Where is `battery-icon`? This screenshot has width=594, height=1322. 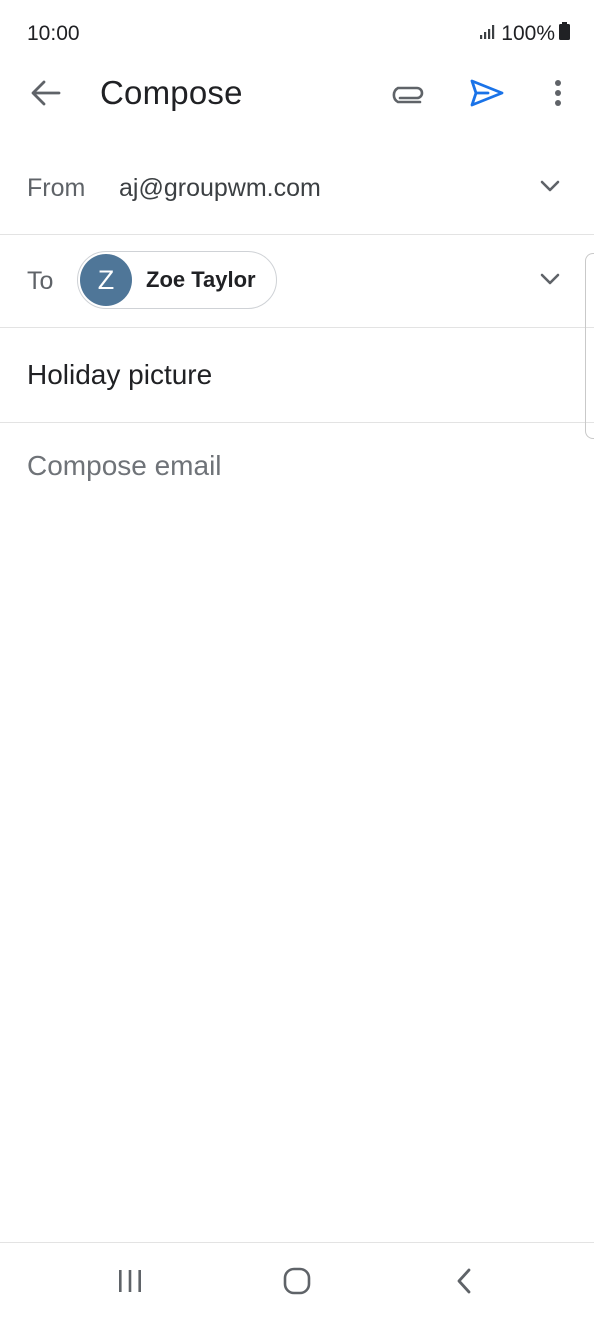 battery-icon is located at coordinates (564, 34).